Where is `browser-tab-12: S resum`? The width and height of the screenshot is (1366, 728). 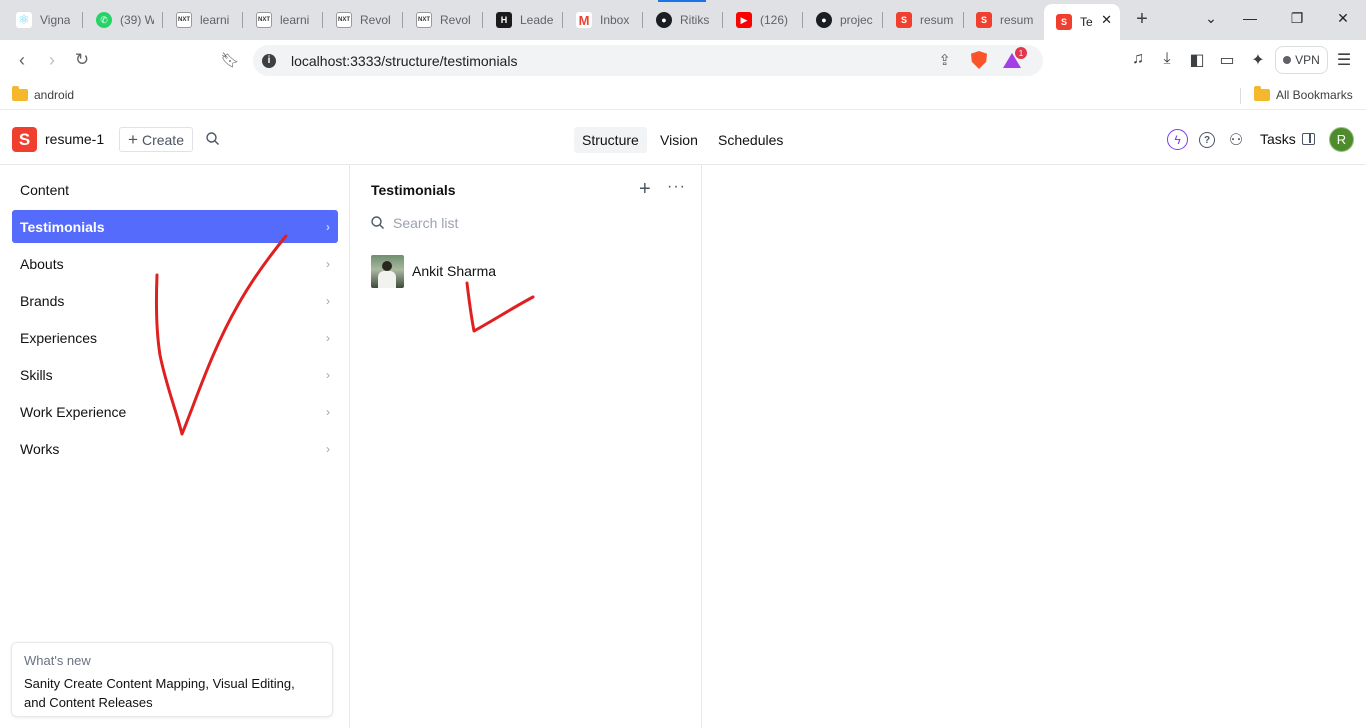 browser-tab-12: S resum is located at coordinates (920, 20).